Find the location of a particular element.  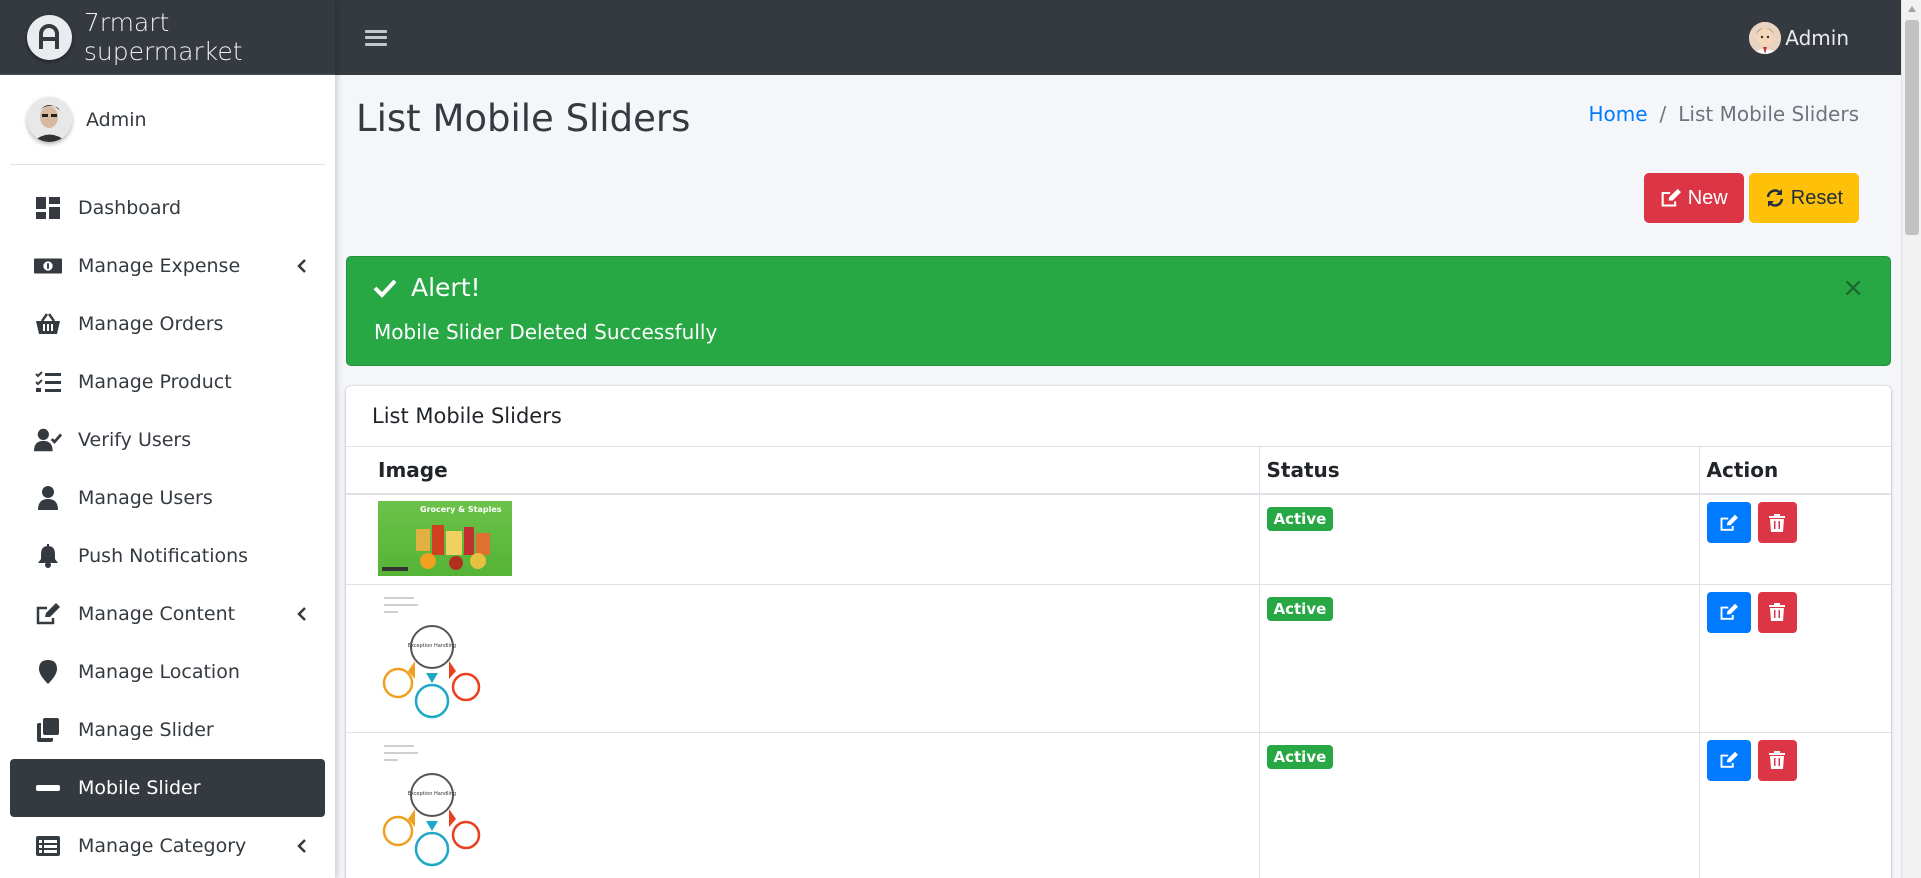

sidebar-item-manage-expense: Manage Expense is located at coordinates (167, 266).